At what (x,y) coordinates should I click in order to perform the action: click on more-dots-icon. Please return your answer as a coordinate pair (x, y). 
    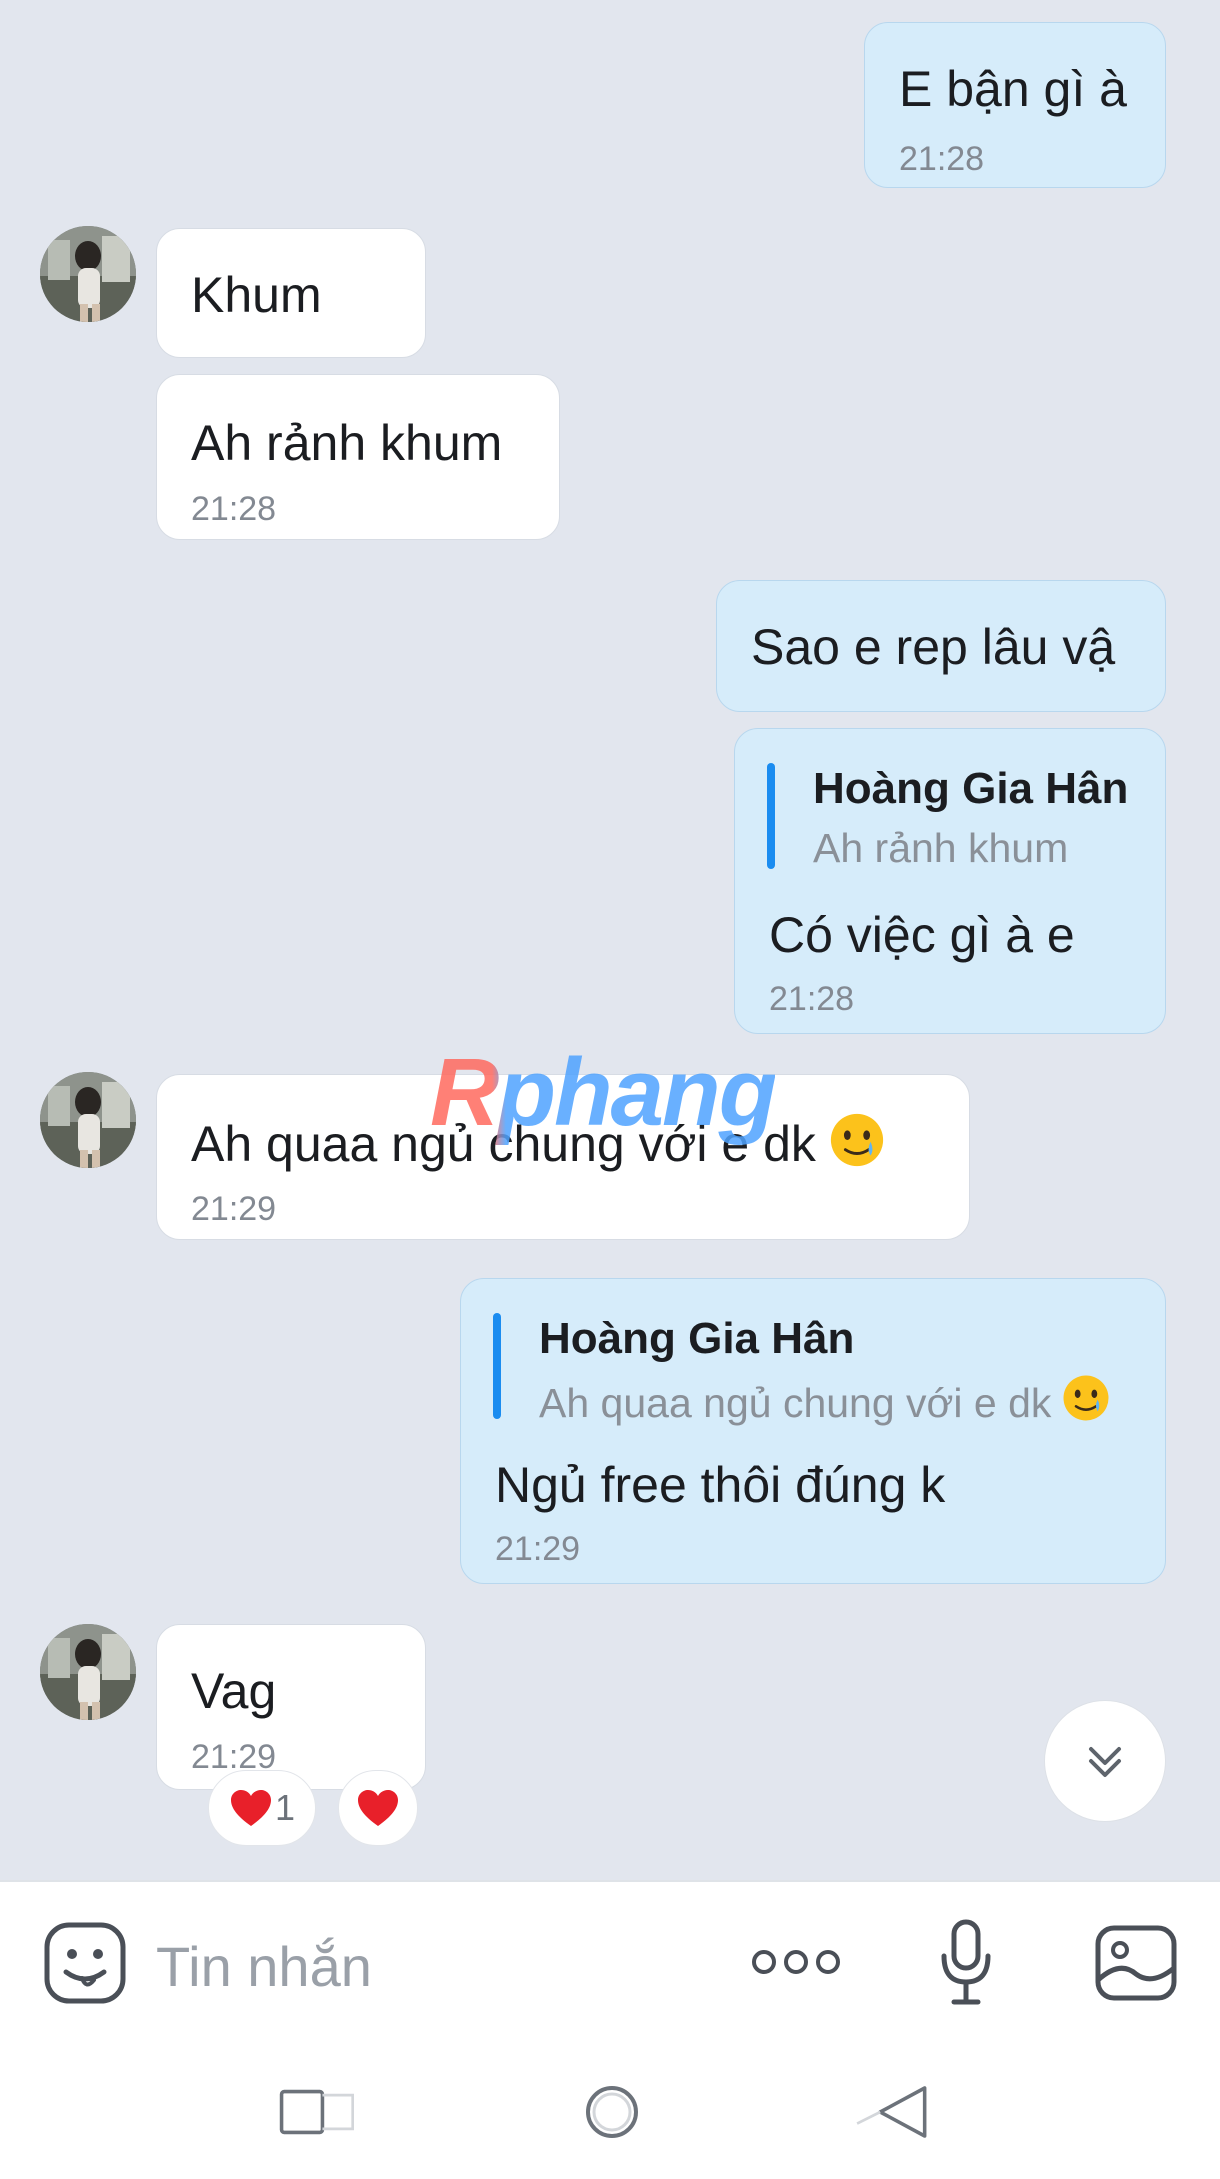
    Looking at the image, I should click on (796, 1962).